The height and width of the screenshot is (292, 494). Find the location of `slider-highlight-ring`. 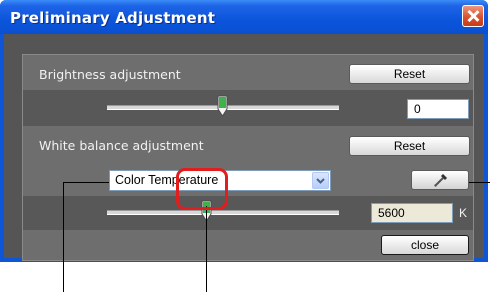

slider-highlight-ring is located at coordinates (202, 189).